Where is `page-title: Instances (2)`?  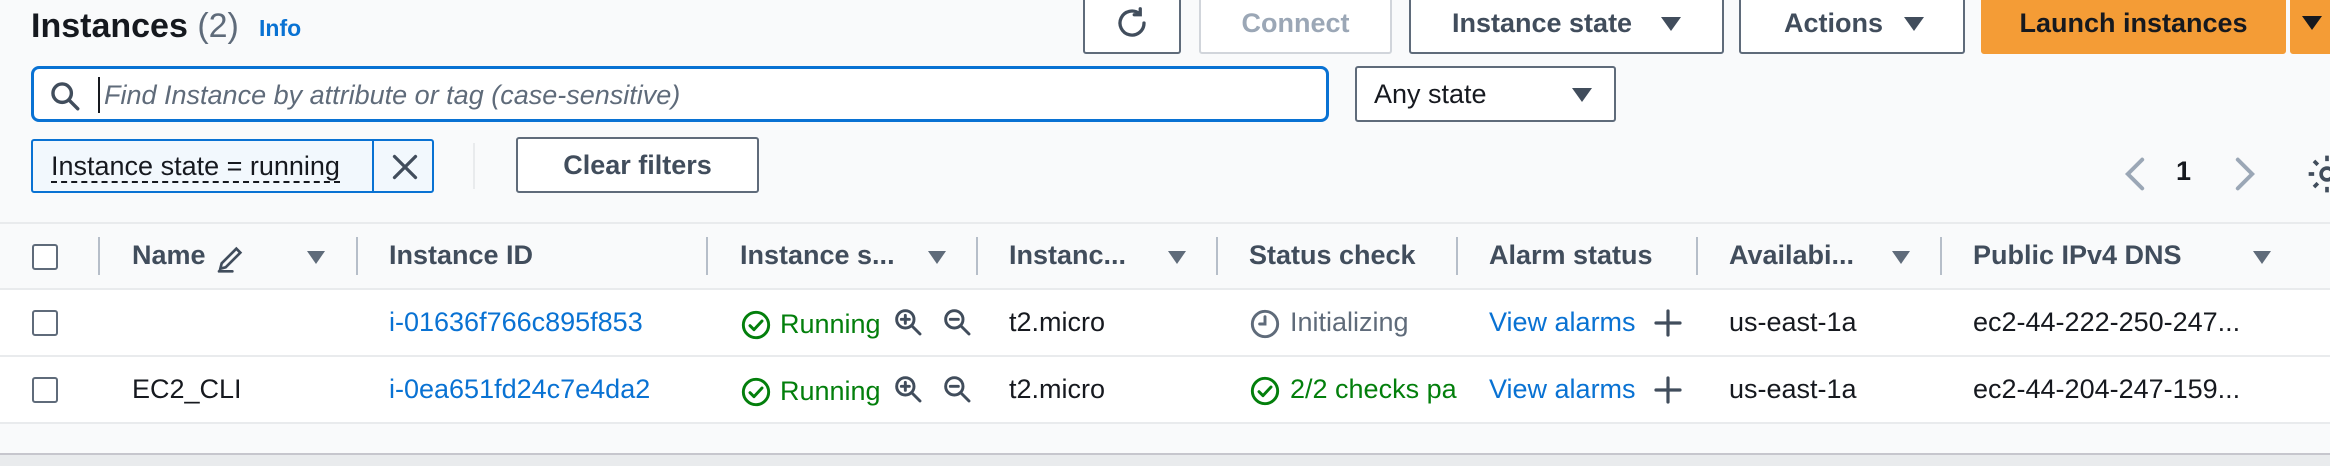
page-title: Instances (2) is located at coordinates (135, 26).